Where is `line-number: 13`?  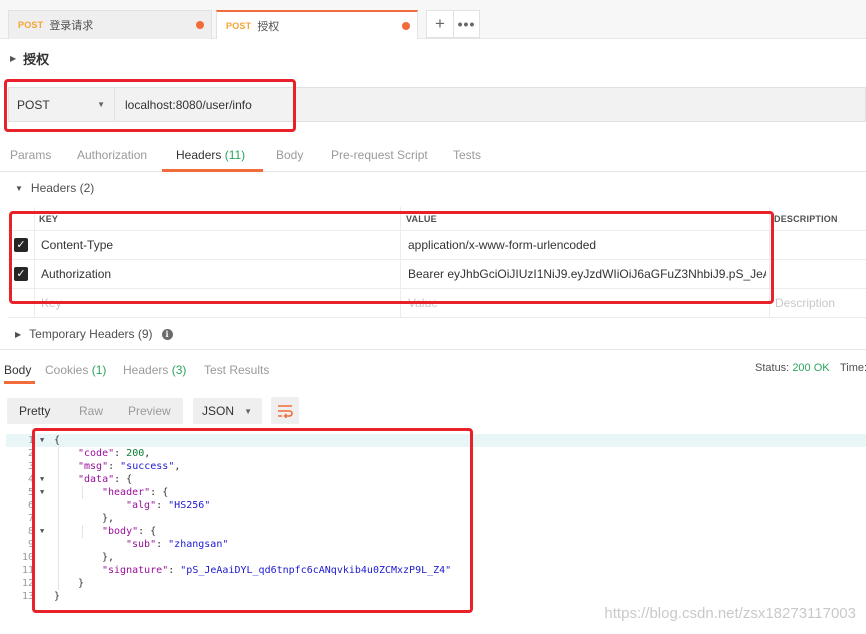
line-number: 13 is located at coordinates (27, 596).